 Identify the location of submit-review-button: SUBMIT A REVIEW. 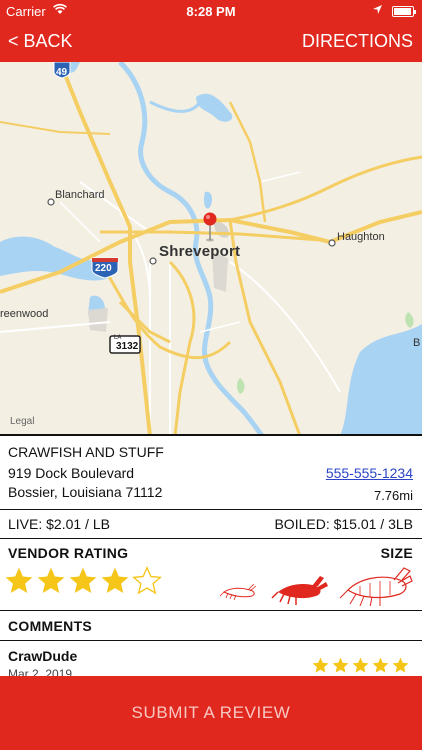
(211, 713).